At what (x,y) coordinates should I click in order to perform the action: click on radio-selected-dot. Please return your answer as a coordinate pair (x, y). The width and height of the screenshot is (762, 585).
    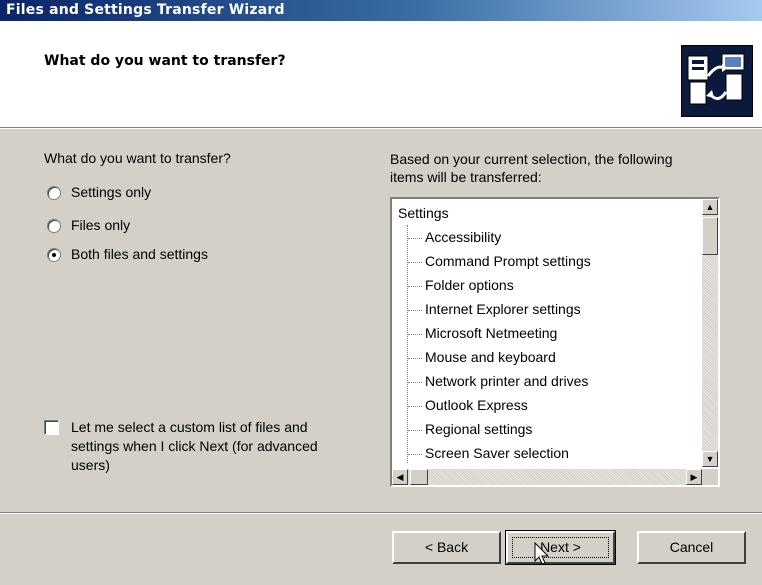
    Looking at the image, I should click on (54, 255).